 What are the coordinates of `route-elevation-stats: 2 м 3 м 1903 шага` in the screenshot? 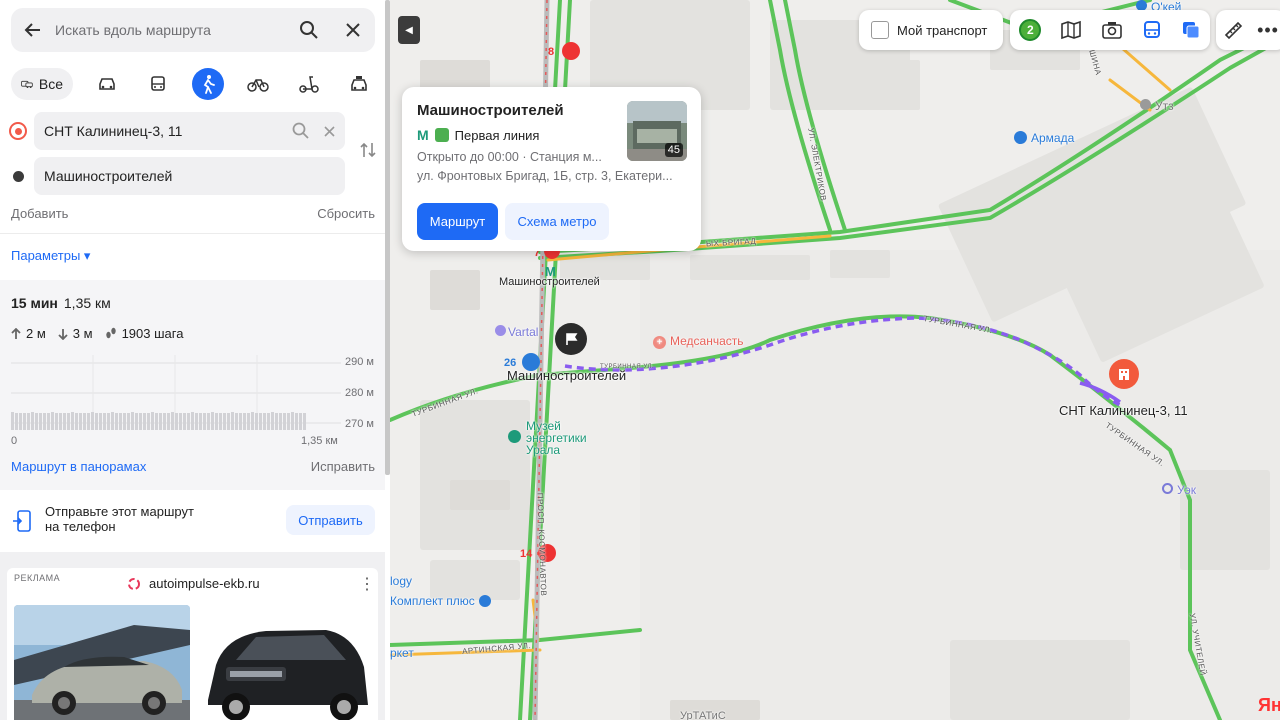 It's located at (97, 333).